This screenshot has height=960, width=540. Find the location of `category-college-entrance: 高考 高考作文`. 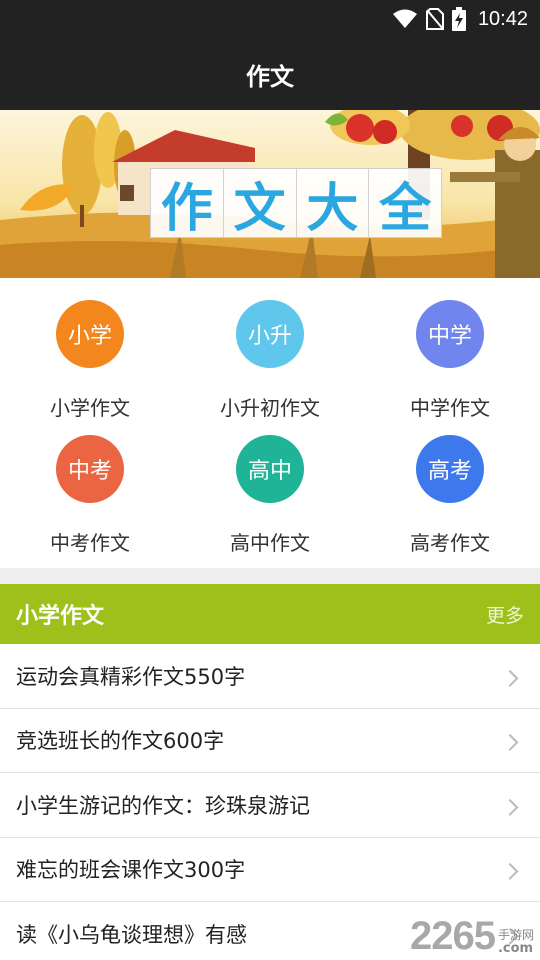

category-college-entrance: 高考 高考作文 is located at coordinates (450, 495).